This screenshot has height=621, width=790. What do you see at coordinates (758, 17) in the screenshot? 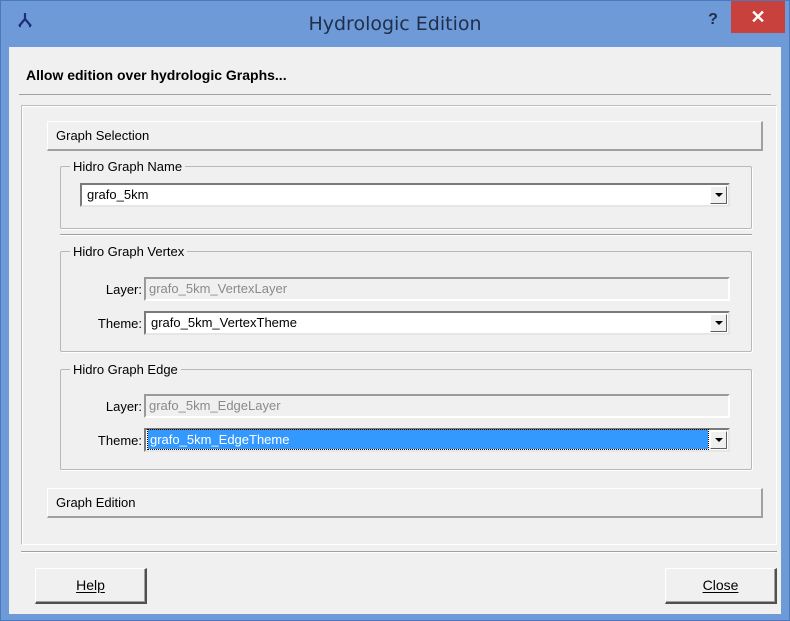
I see `close-window-button: ✕` at bounding box center [758, 17].